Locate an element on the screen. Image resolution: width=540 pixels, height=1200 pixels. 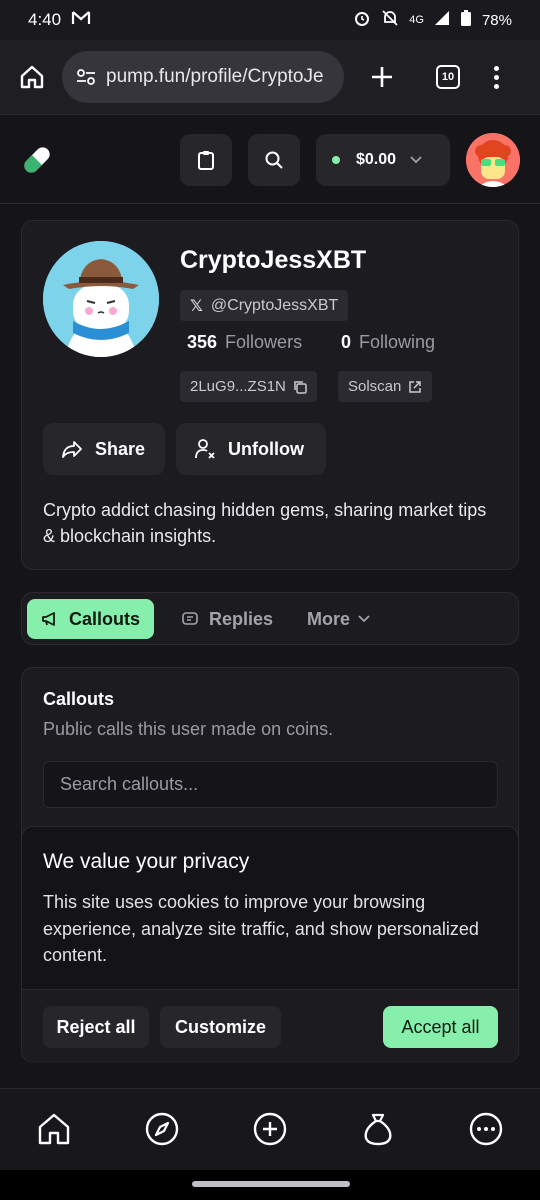
gmail-icon is located at coordinates (81, 20).